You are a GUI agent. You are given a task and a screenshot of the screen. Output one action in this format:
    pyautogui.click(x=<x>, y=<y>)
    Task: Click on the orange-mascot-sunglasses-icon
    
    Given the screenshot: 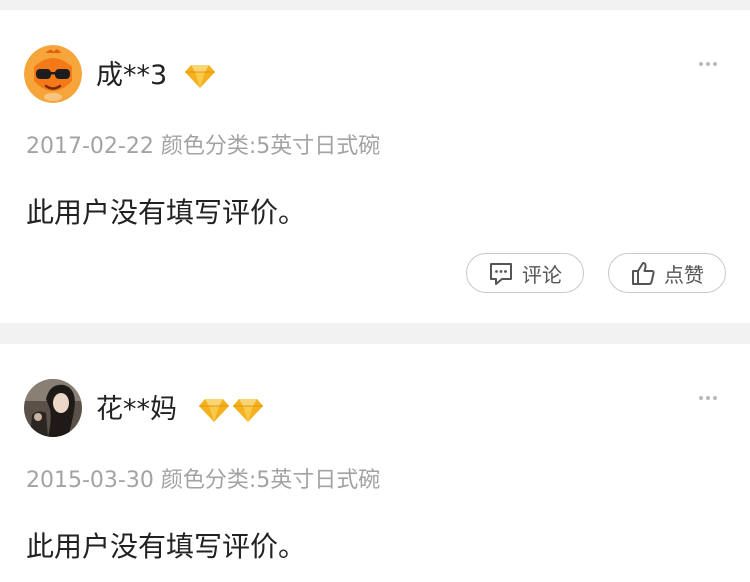 What is the action you would take?
    pyautogui.click(x=53, y=74)
    